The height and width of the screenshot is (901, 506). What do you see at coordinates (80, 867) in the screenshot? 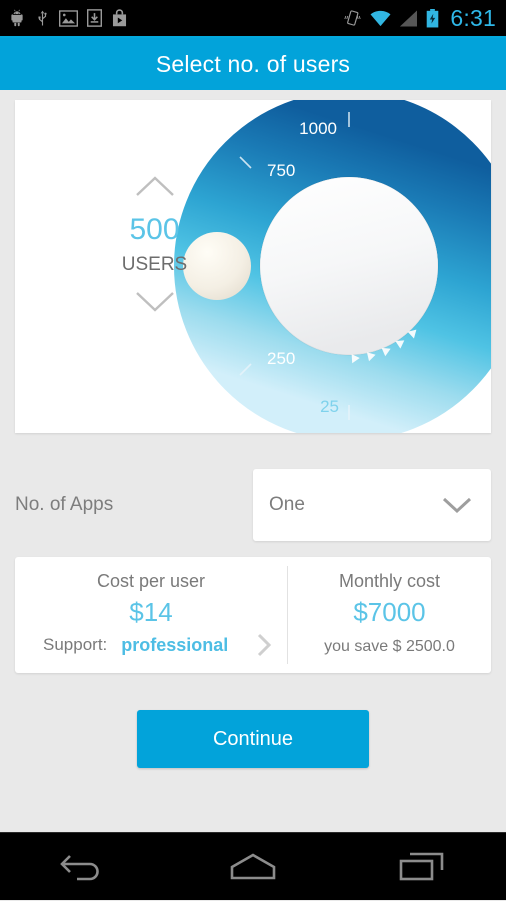
I see `back-arrow-icon` at bounding box center [80, 867].